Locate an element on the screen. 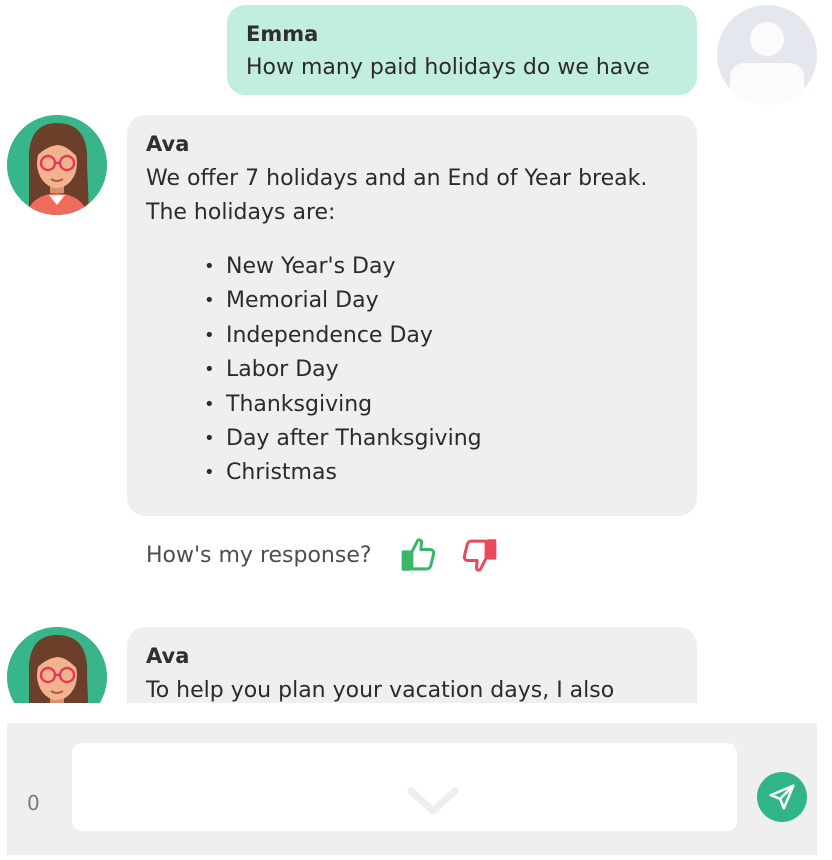 The height and width of the screenshot is (860, 832). chevron-down-icon is located at coordinates (433, 802).